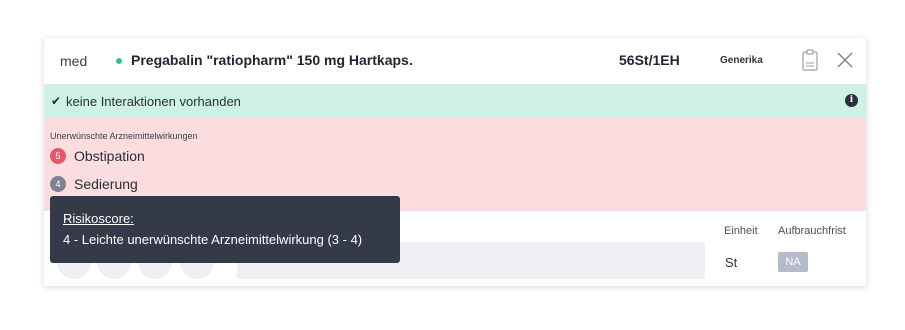 The width and height of the screenshot is (905, 330). What do you see at coordinates (793, 262) in the screenshot?
I see `aufbrauchfrist-badge: NA` at bounding box center [793, 262].